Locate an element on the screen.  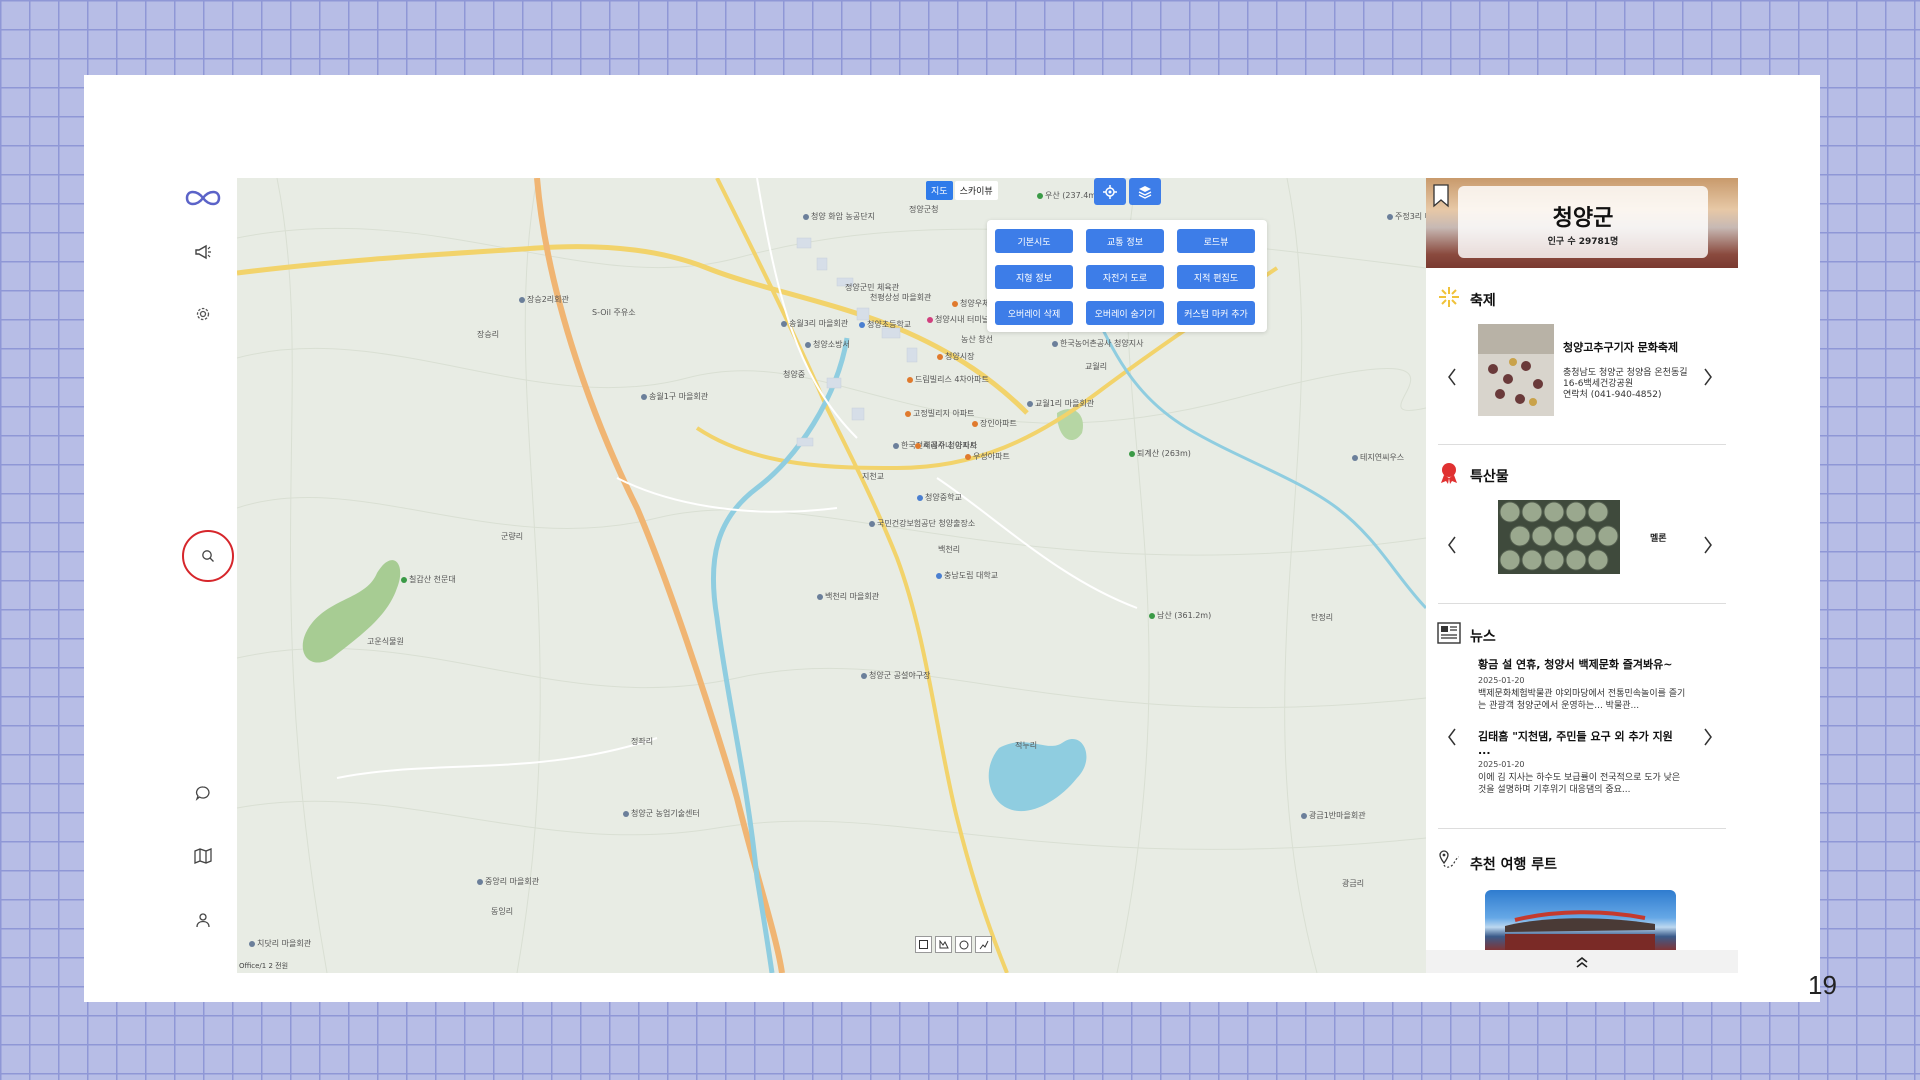
map-label: 백천리 마을회관 is located at coordinates (848, 596).